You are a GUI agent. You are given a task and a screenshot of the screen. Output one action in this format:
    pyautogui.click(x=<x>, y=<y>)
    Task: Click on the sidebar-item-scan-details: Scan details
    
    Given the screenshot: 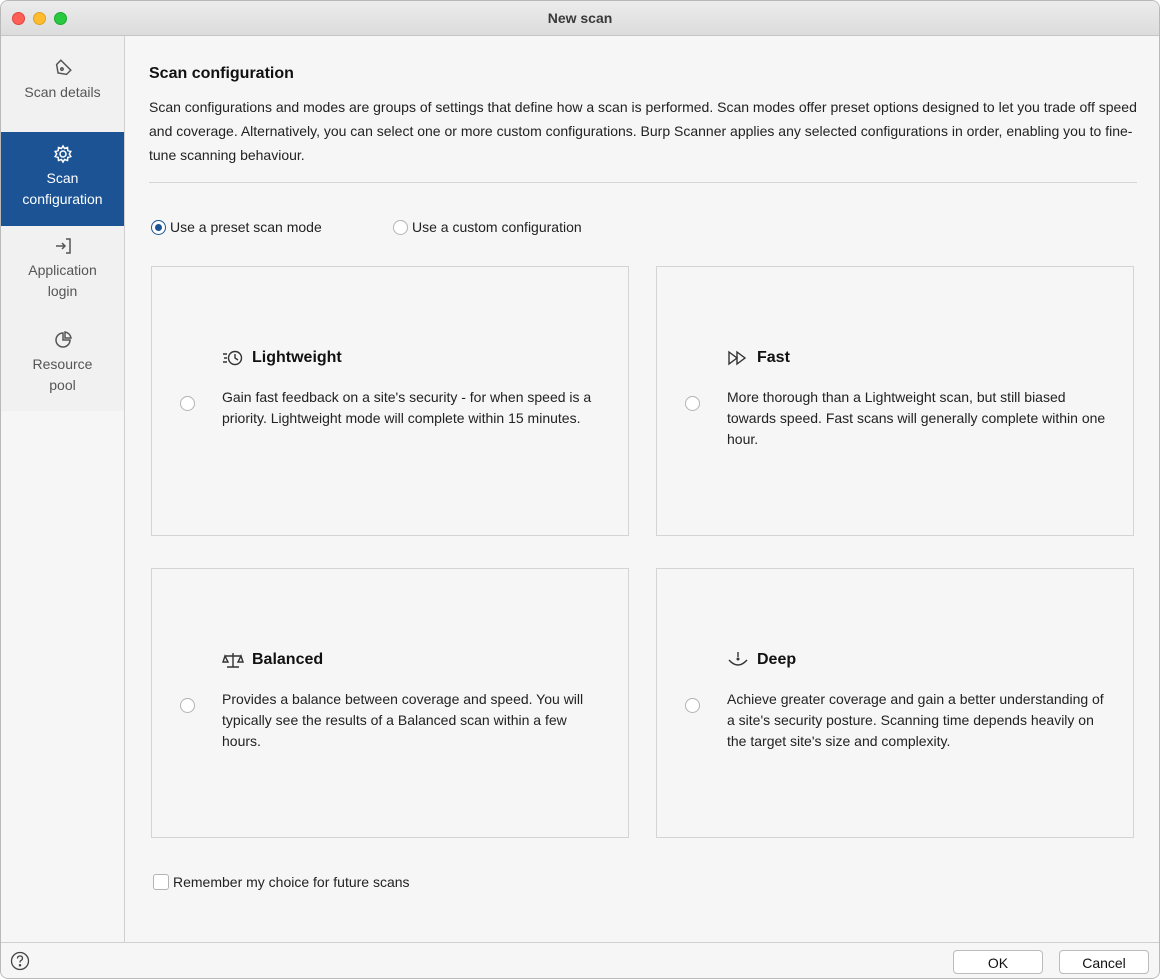 What is the action you would take?
    pyautogui.click(x=62, y=88)
    